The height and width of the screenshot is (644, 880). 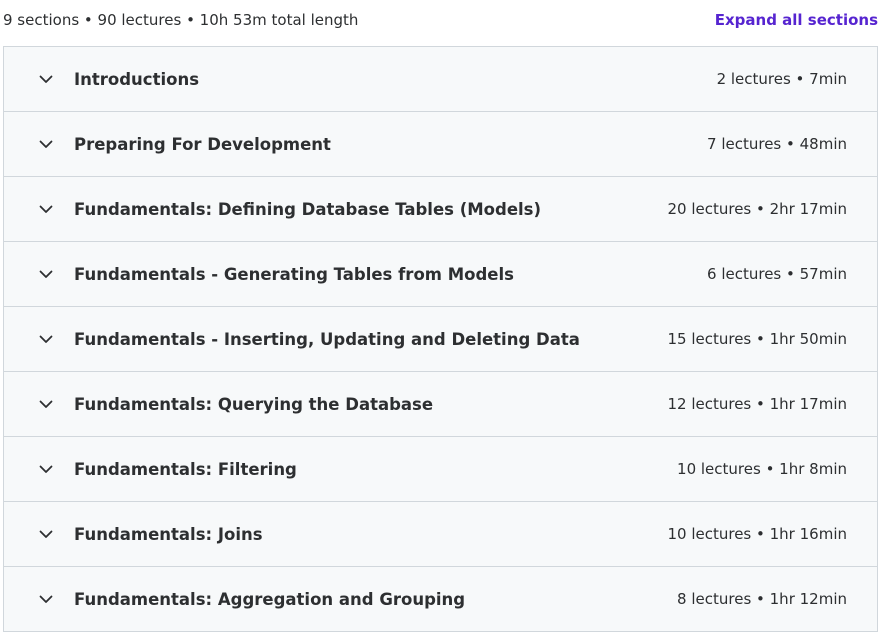 What do you see at coordinates (781, 79) in the screenshot?
I see `section-meta: 2 lectures • 7min` at bounding box center [781, 79].